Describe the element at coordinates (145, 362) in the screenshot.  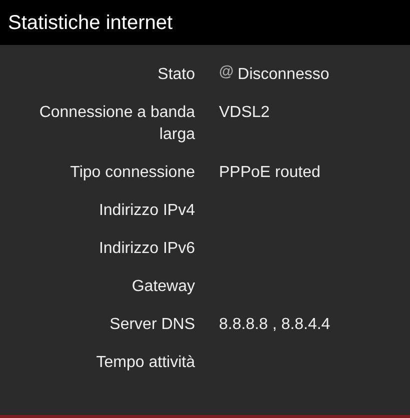
I see `field-label: Tempo attività` at that location.